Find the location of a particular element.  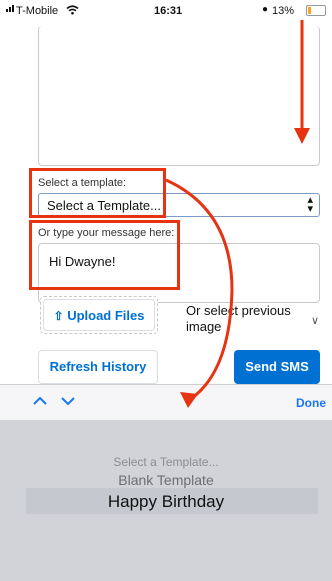

arrow-to-picker is located at coordinates (199, 293).